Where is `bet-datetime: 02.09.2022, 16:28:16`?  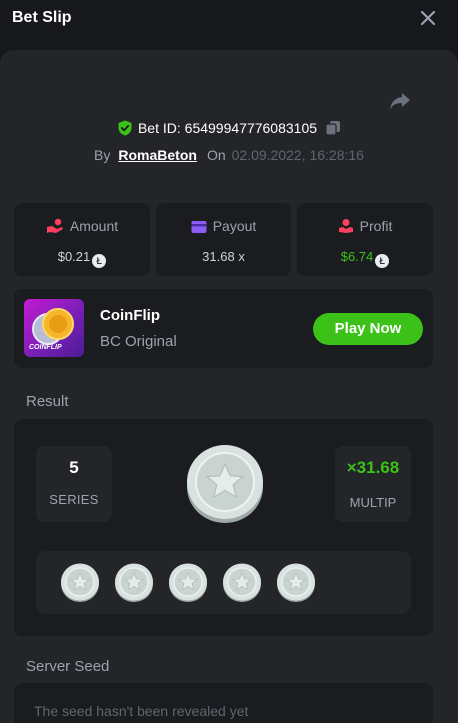 bet-datetime: 02.09.2022, 16:28:16 is located at coordinates (297, 155).